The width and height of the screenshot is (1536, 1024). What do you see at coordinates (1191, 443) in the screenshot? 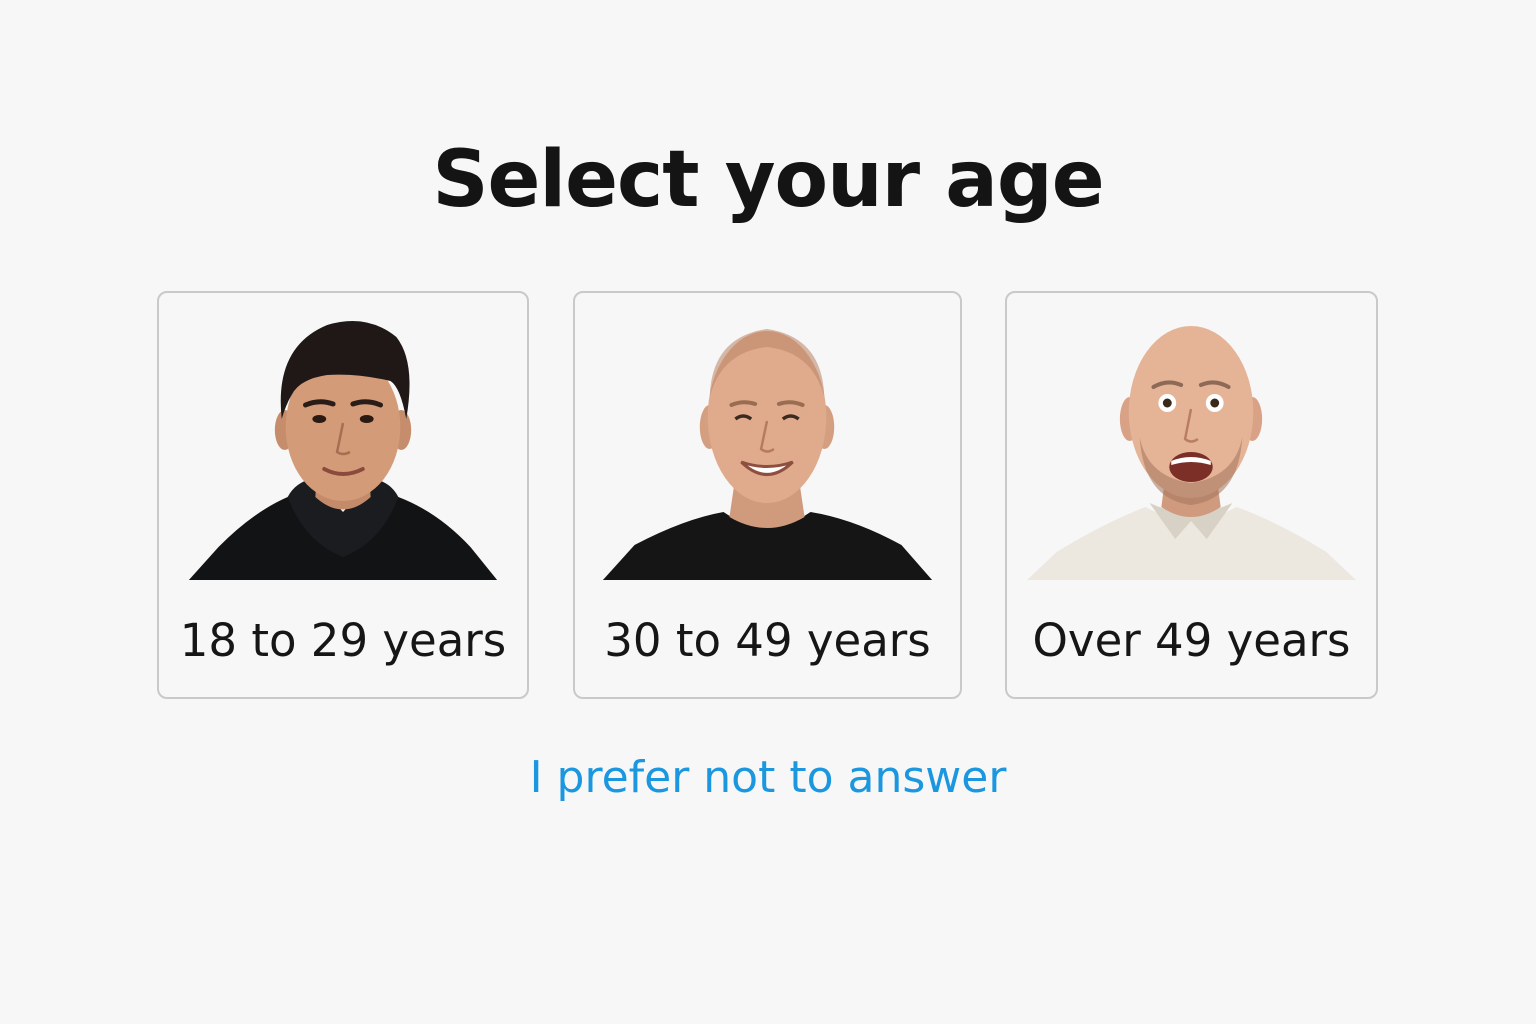
I see `older-man-portrait` at bounding box center [1191, 443].